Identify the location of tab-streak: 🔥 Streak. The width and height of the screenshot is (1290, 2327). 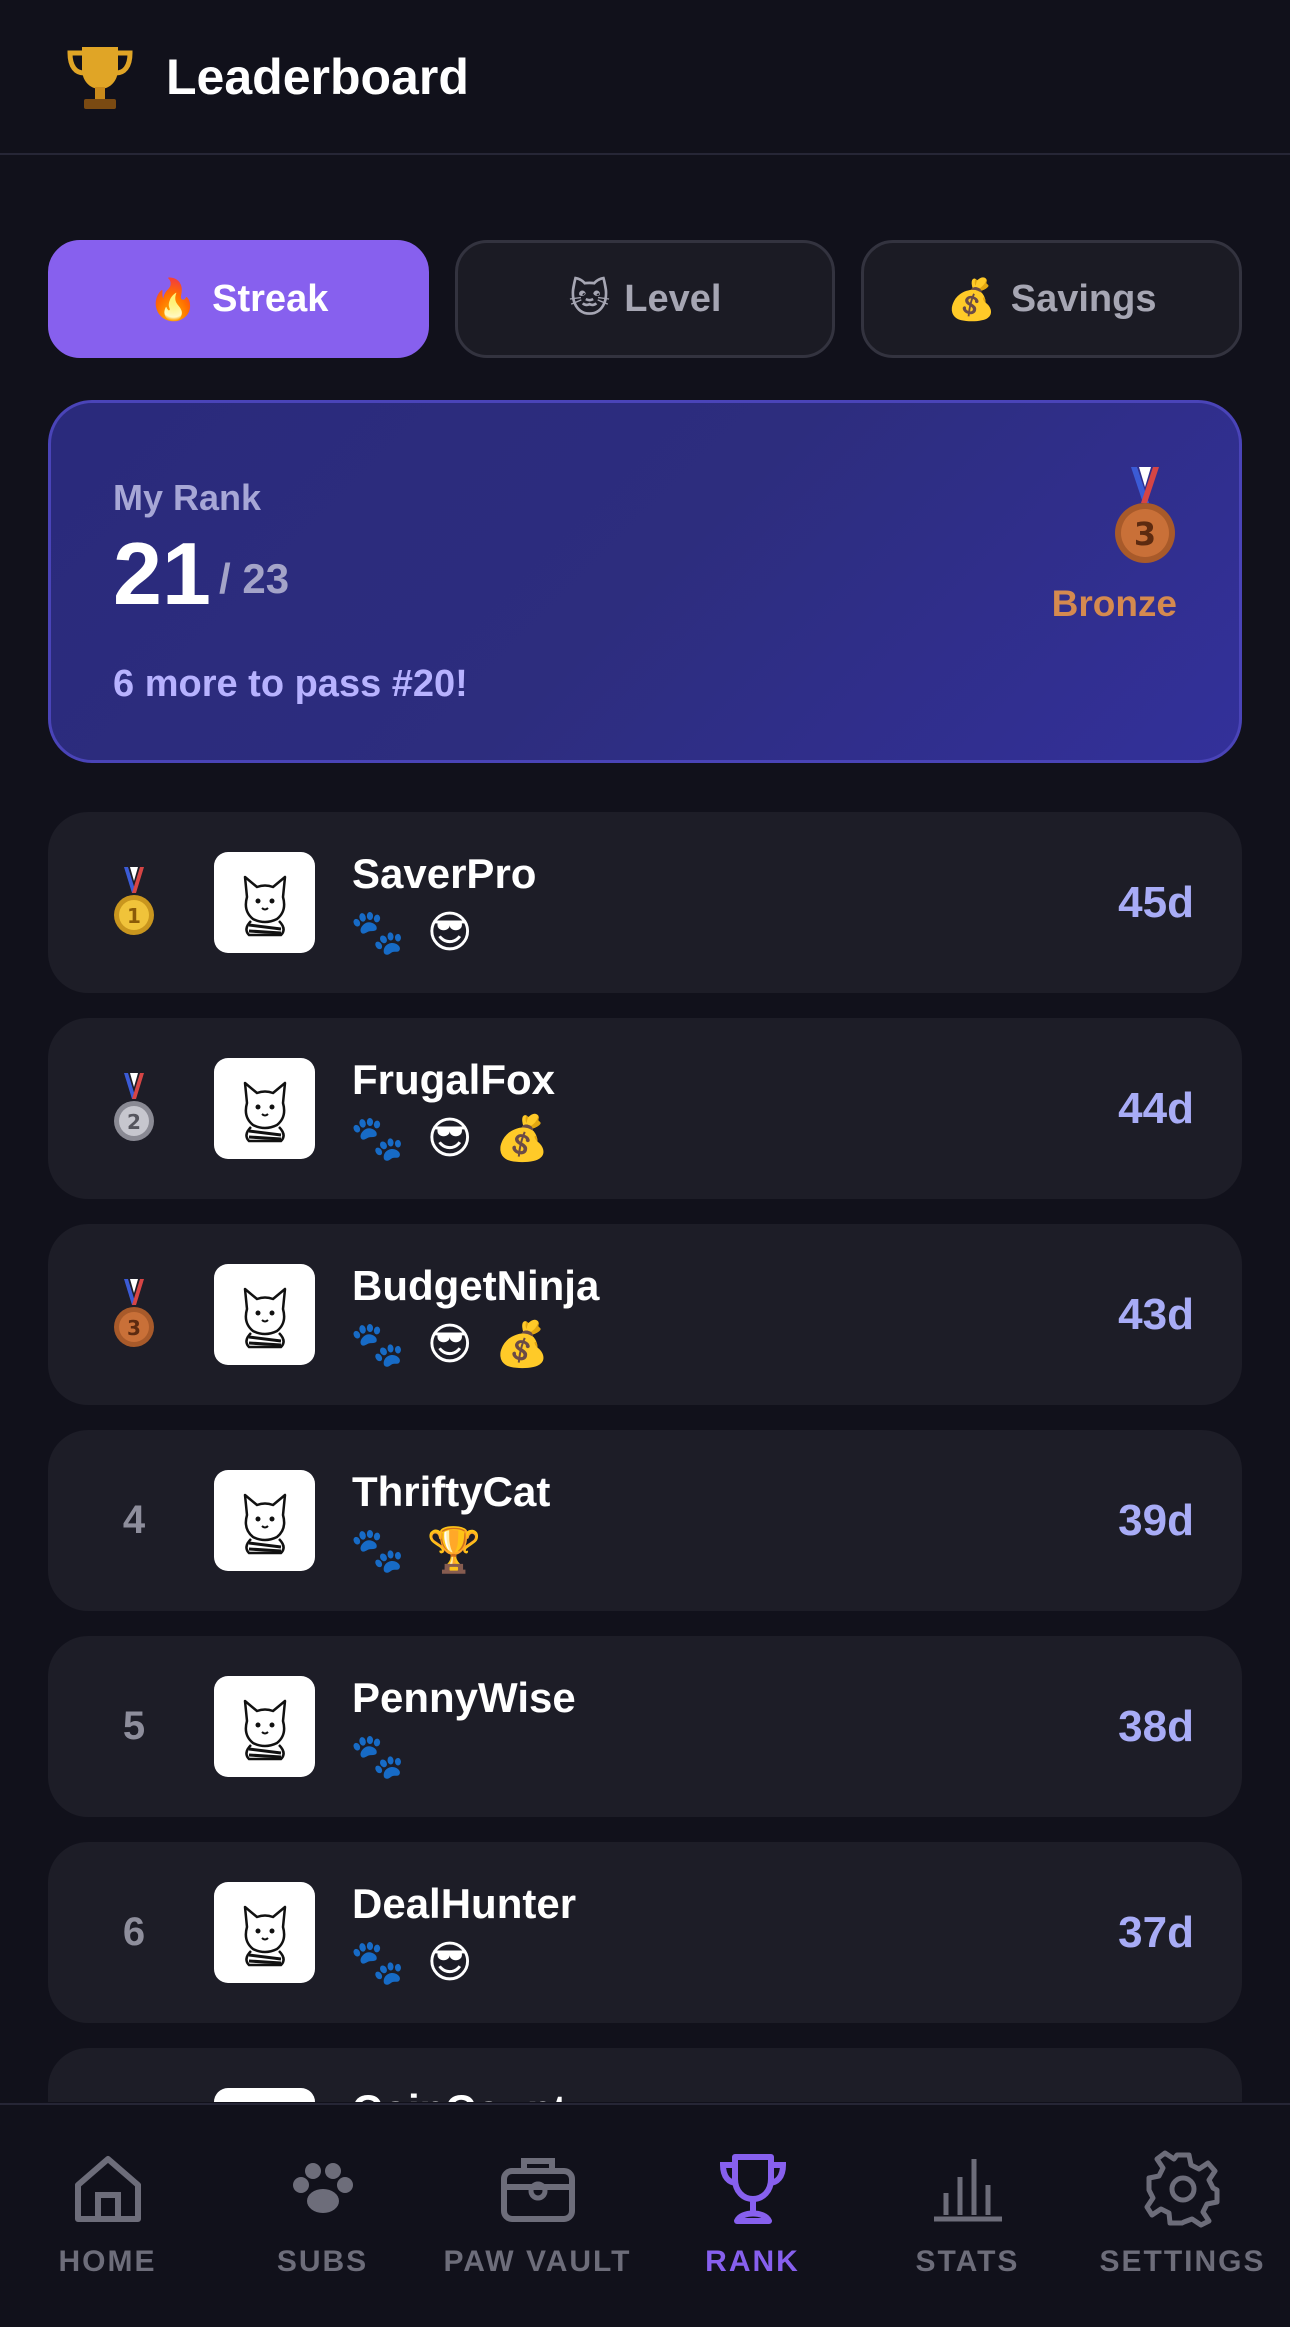
(238, 299).